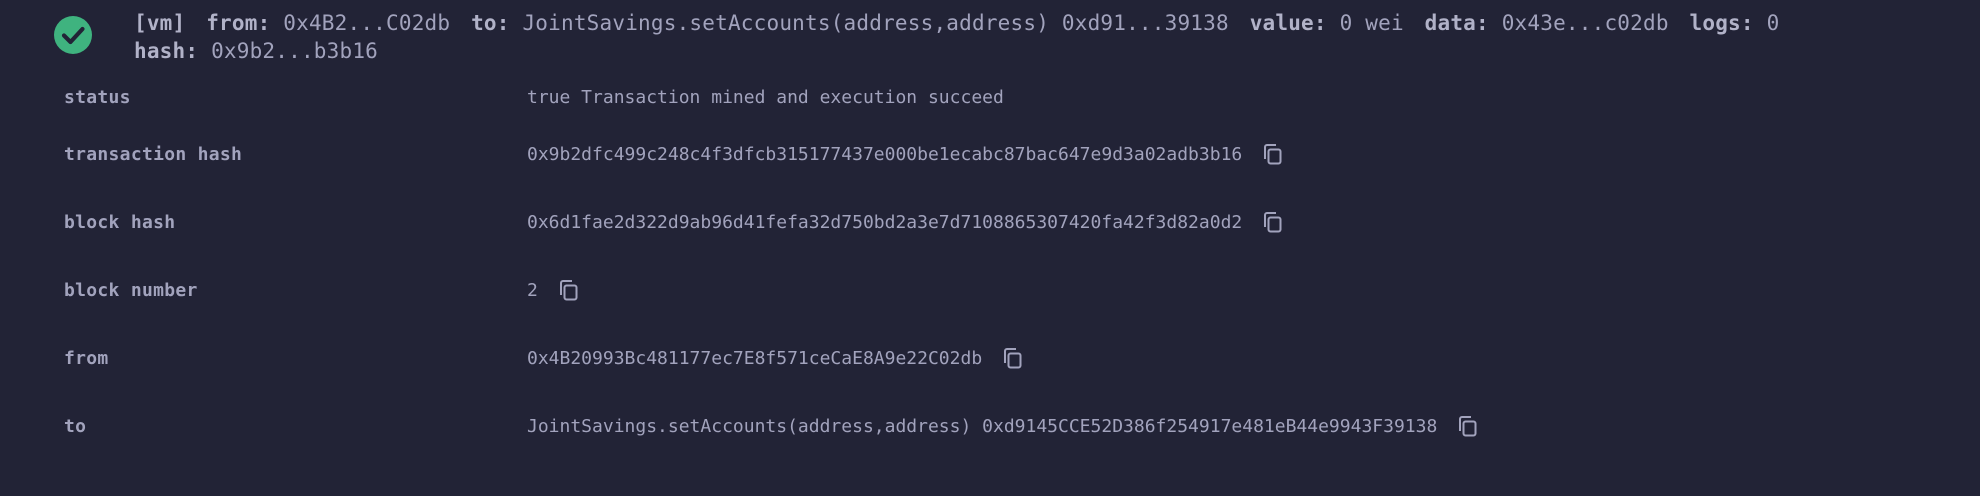 The image size is (1980, 496). I want to click on summary-value-value: 0 wei, so click(1371, 23).